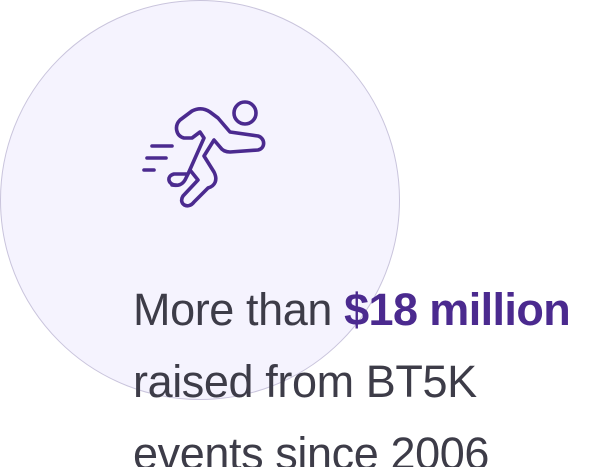 The width and height of the screenshot is (610, 467). I want to click on stat-line-3: events since 2006, so click(311, 447).